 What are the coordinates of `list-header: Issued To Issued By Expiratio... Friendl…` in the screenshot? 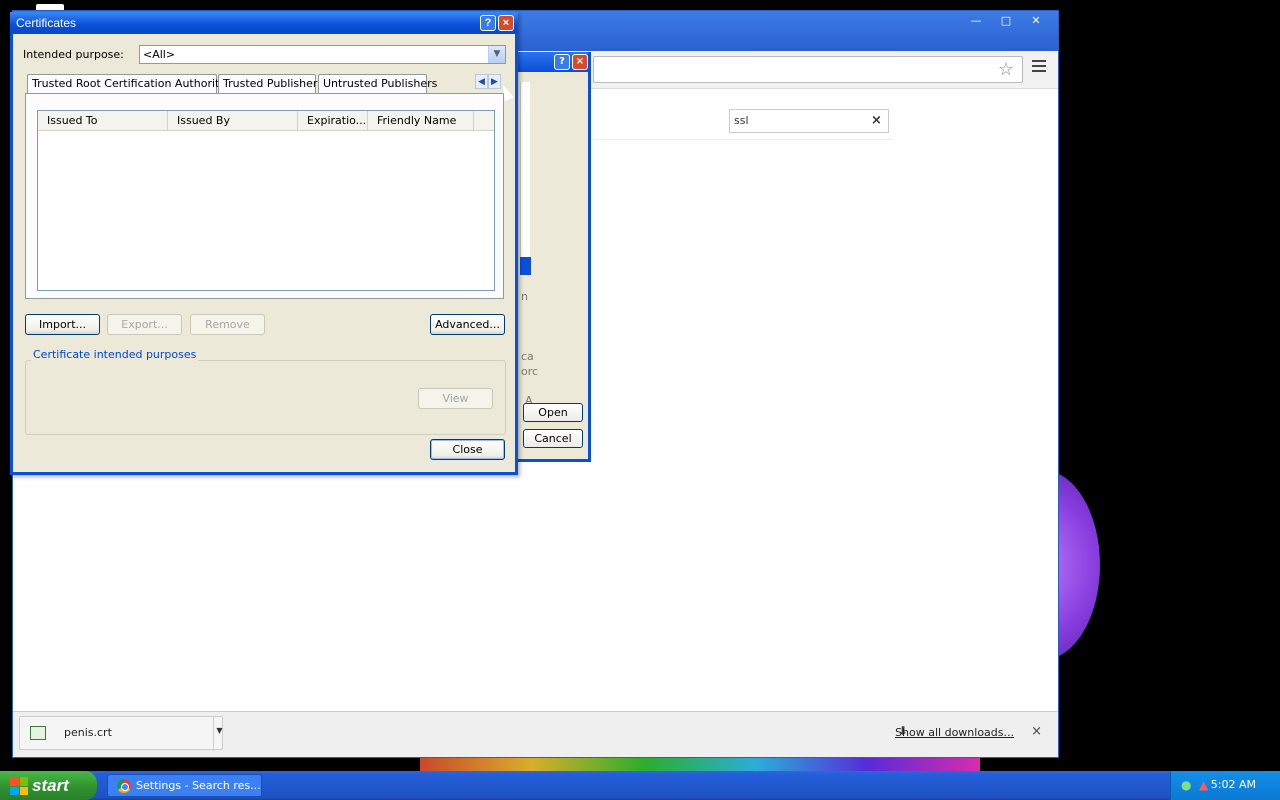 It's located at (266, 121).